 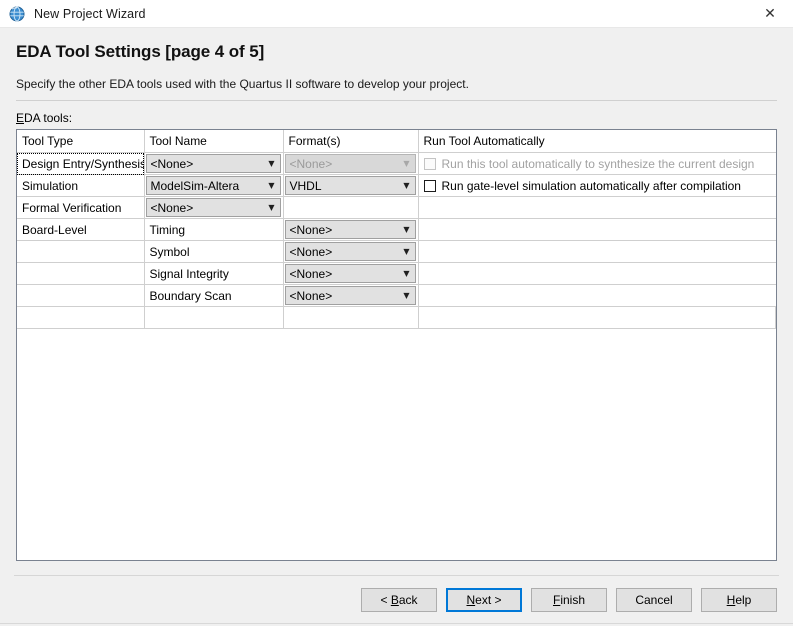 I want to click on table-row: Boundary Scan <None> ▼, so click(x=396, y=295).